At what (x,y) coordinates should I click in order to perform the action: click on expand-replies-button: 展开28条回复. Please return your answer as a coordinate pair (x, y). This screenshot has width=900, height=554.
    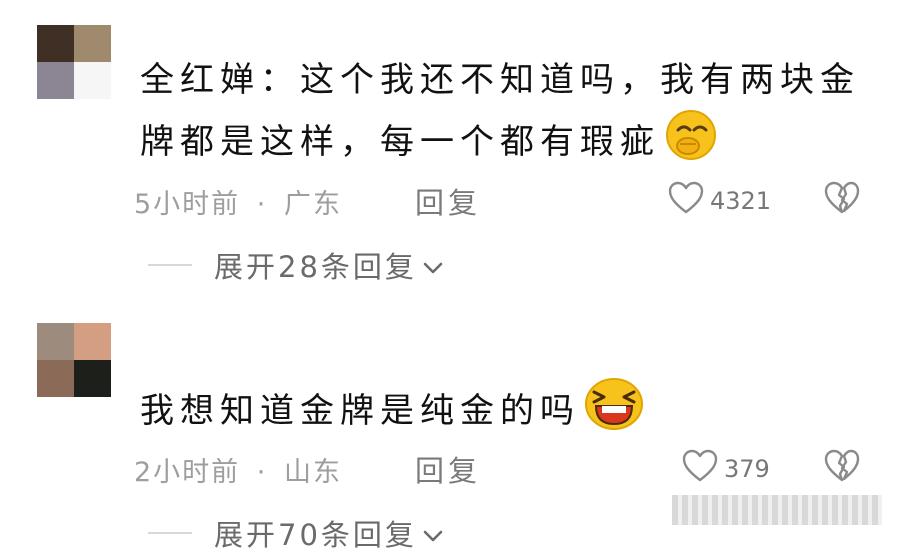
    Looking at the image, I should click on (295, 265).